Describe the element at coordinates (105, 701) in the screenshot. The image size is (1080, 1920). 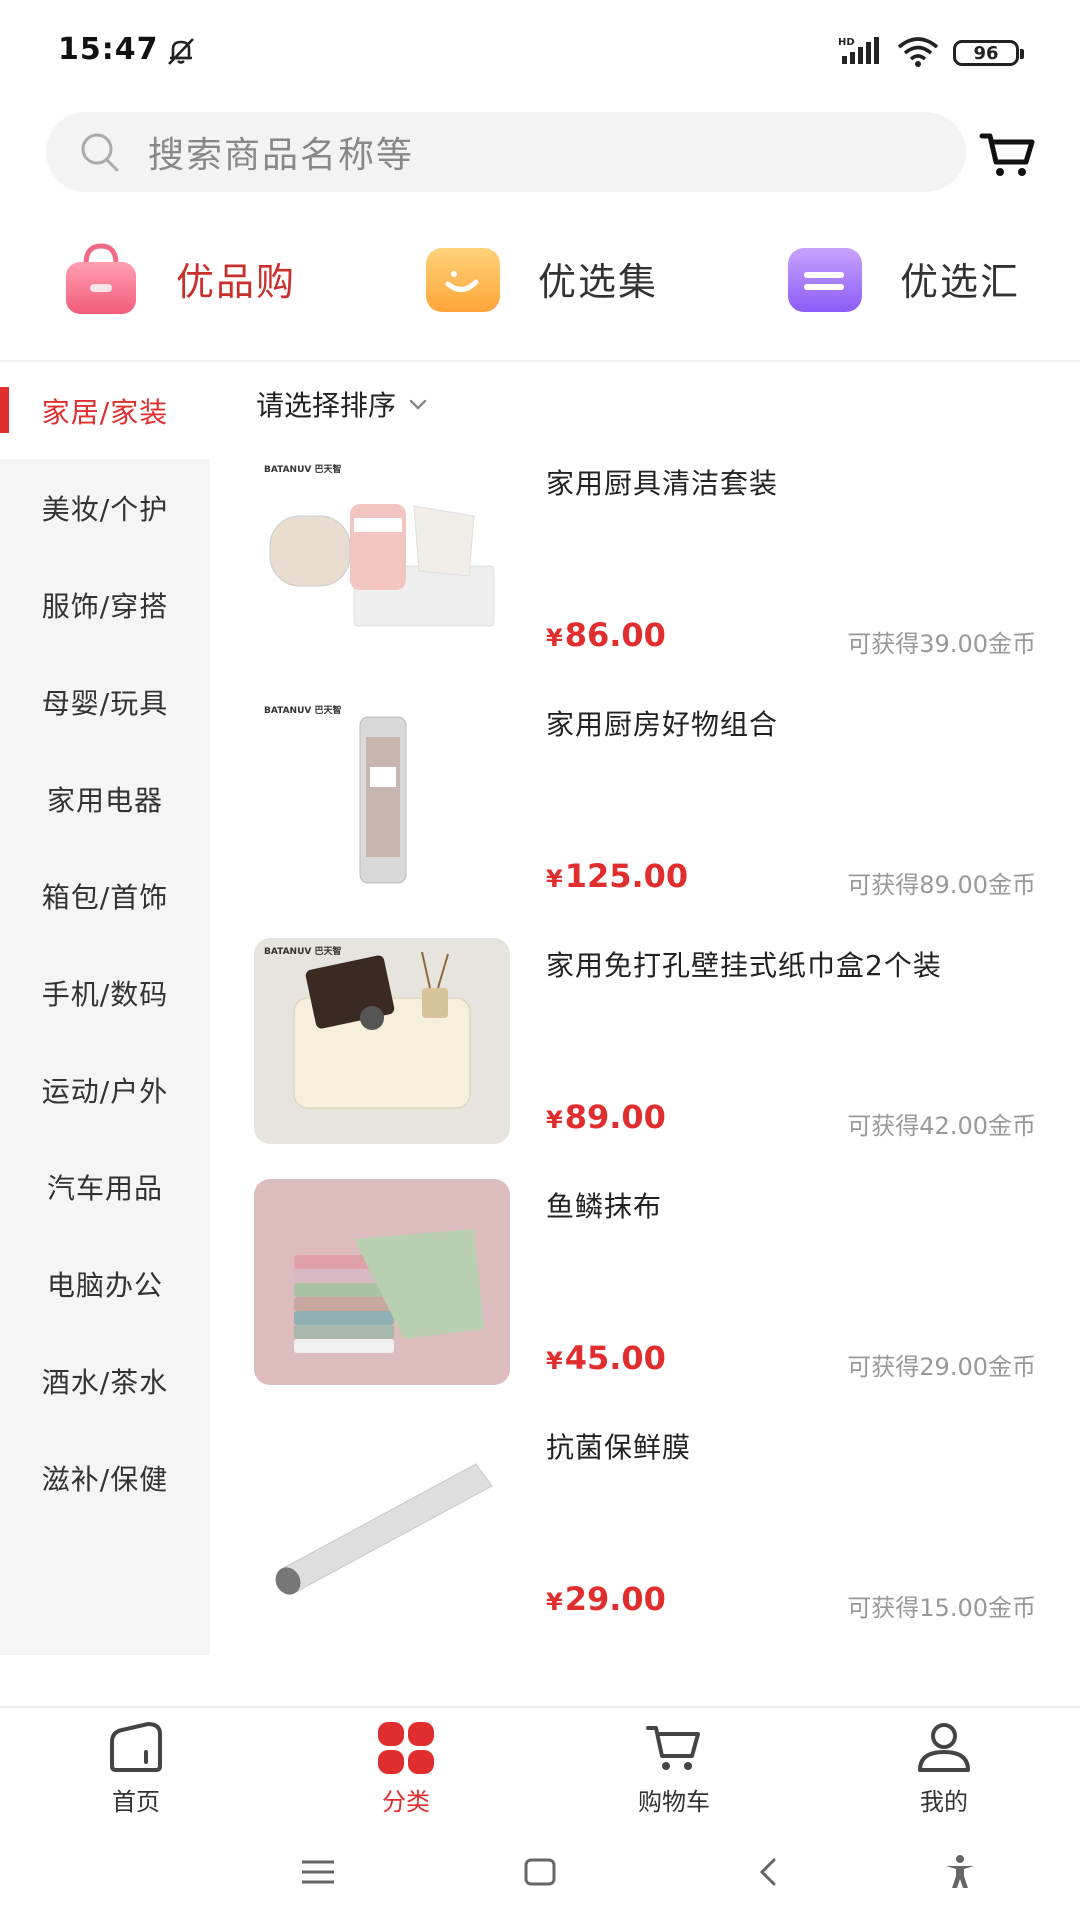
I see `sidebar-item-baby-toys: 母婴/玩具` at that location.